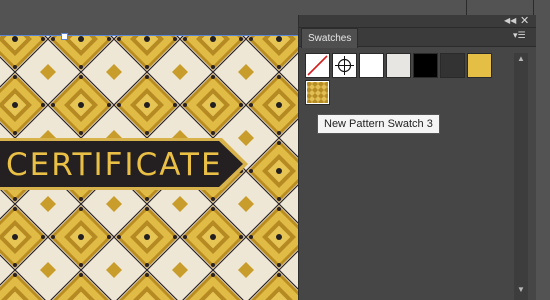 This screenshot has width=550, height=300. What do you see at coordinates (521, 58) in the screenshot?
I see `scroll-up-icon: ▲` at bounding box center [521, 58].